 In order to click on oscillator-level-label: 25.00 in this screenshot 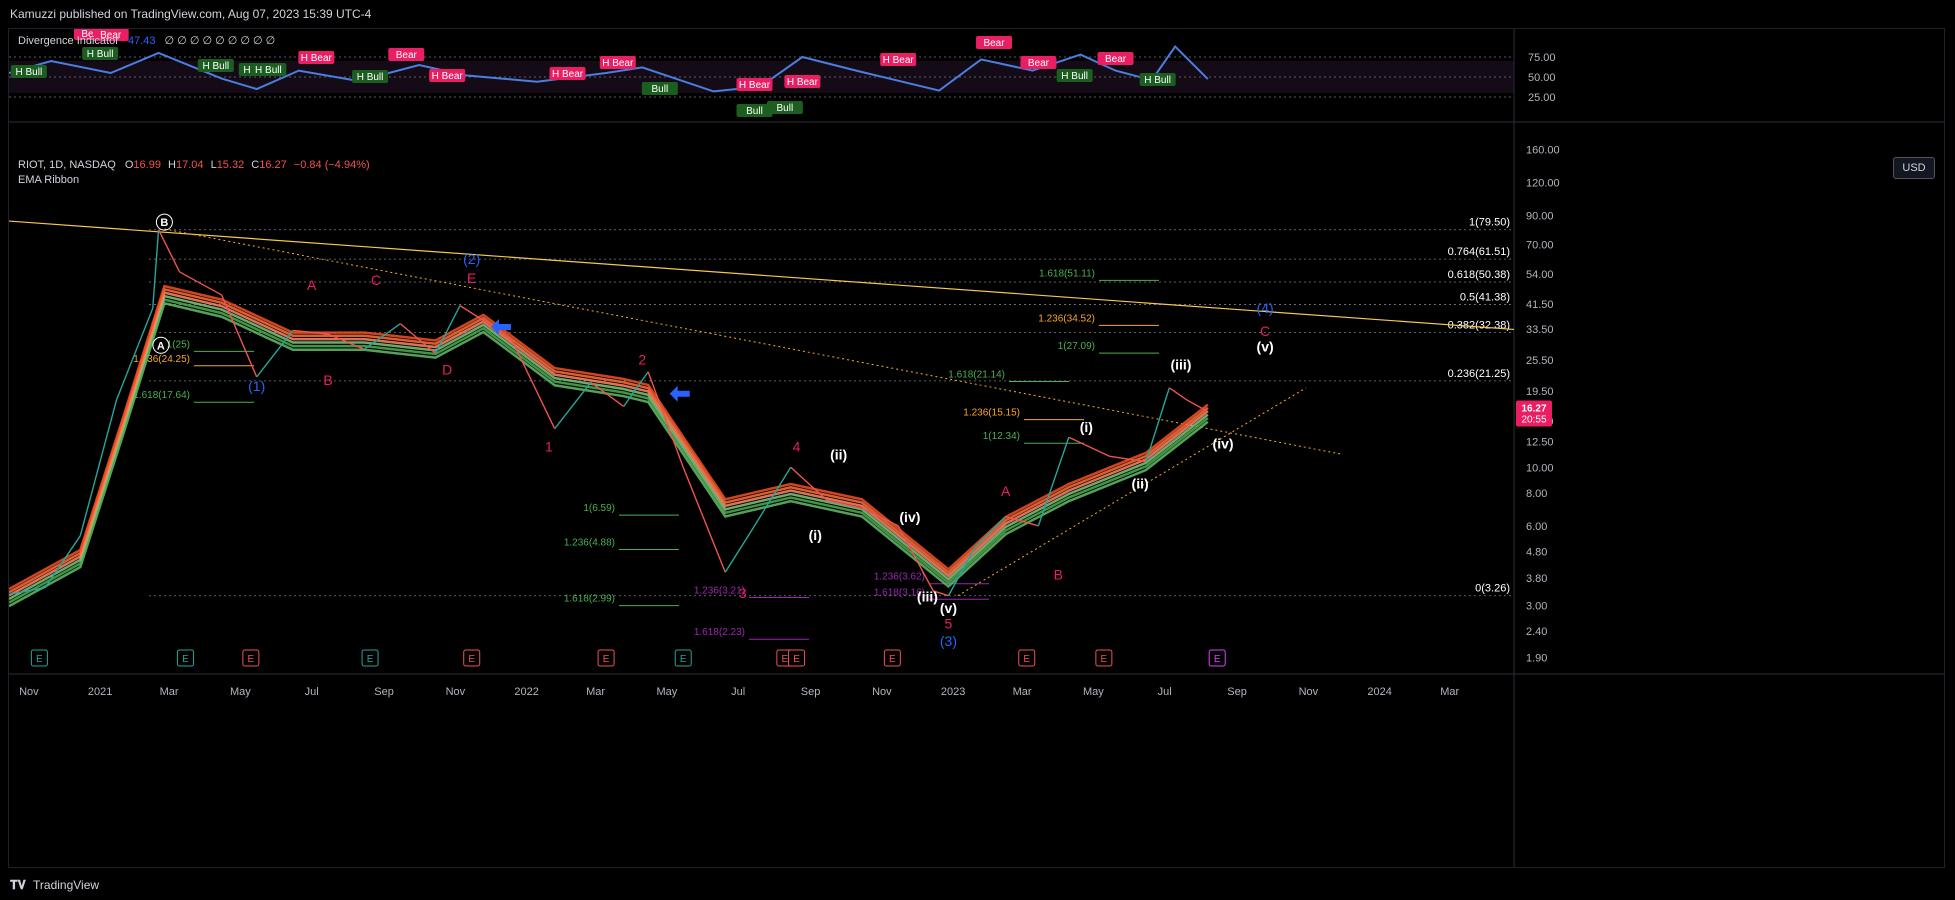, I will do `click(1542, 98)`.